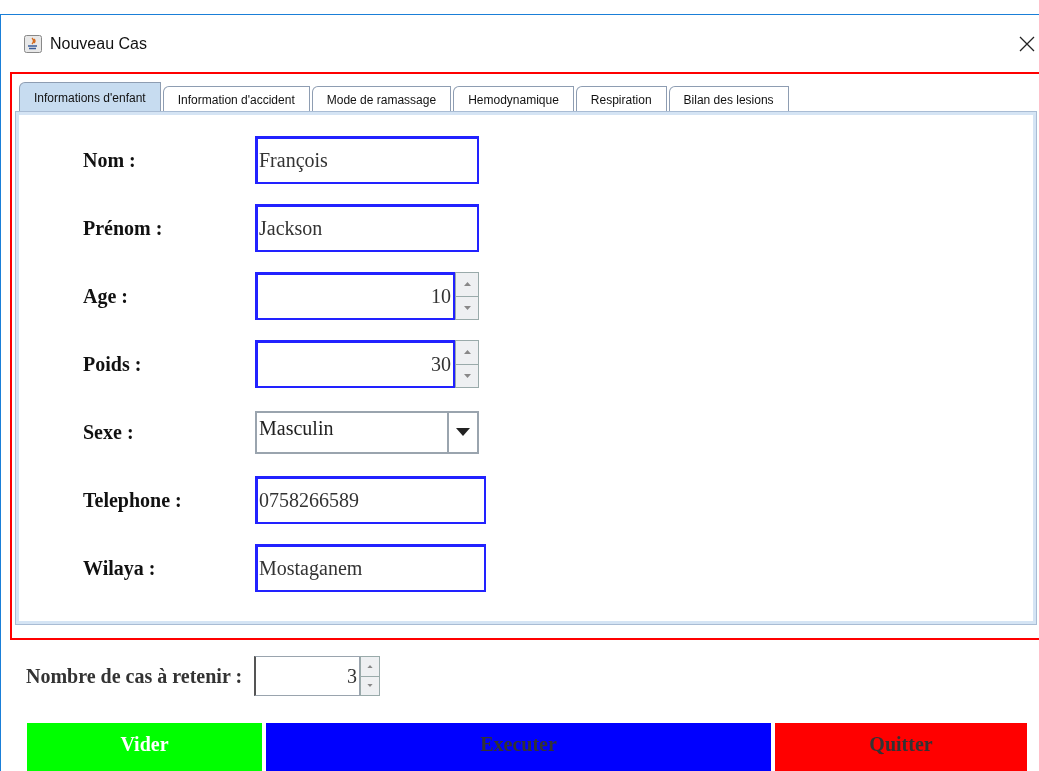  I want to click on dropdown: Masculin, so click(367, 432).